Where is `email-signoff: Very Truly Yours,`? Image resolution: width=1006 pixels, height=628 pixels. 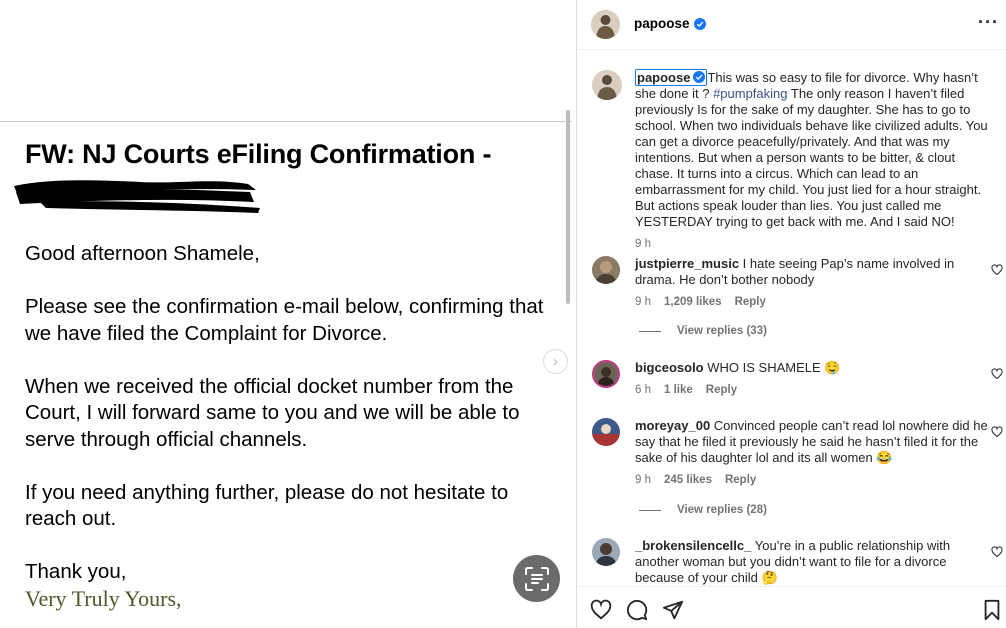 email-signoff: Very Truly Yours, is located at coordinates (103, 598).